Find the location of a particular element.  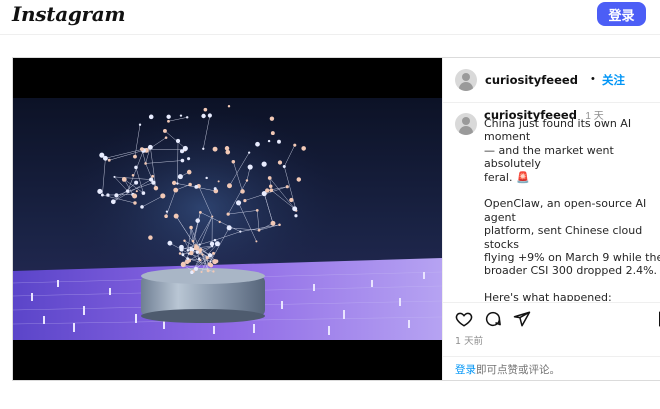

bookmark-icon is located at coordinates (658, 319).